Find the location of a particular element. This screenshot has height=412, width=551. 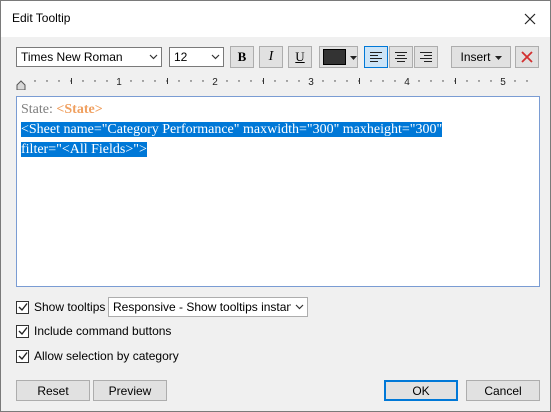

ruler-label-2: 2 is located at coordinates (215, 82).